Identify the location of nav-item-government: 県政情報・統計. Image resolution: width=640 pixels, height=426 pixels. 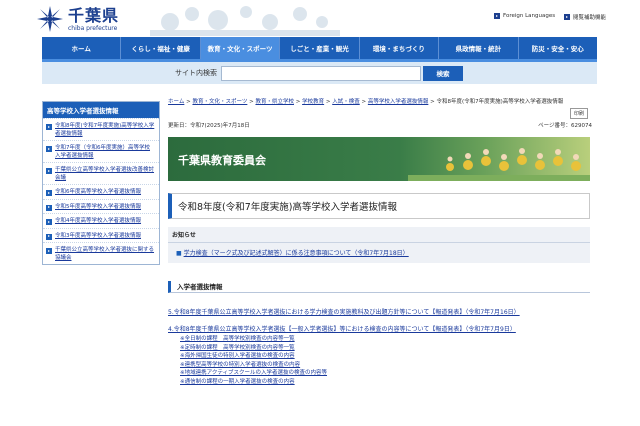
(479, 48).